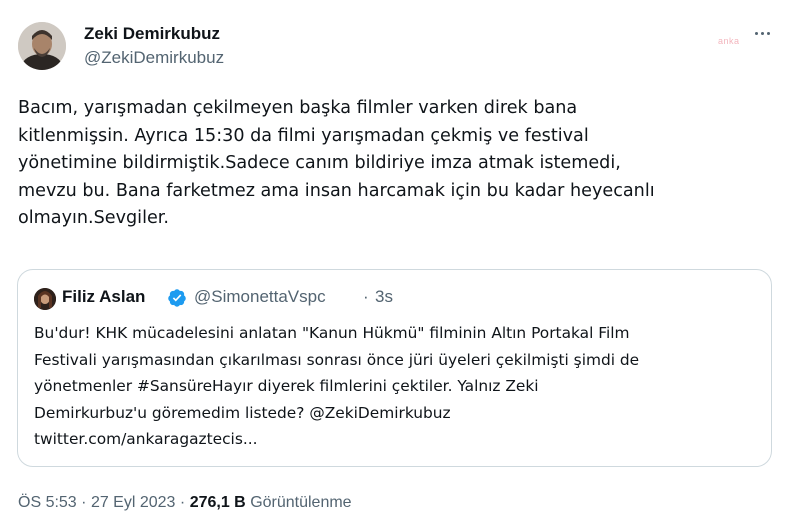 The height and width of the screenshot is (527, 791). What do you see at coordinates (152, 34) in the screenshot?
I see `author-name: Zeki Demirkubuz` at bounding box center [152, 34].